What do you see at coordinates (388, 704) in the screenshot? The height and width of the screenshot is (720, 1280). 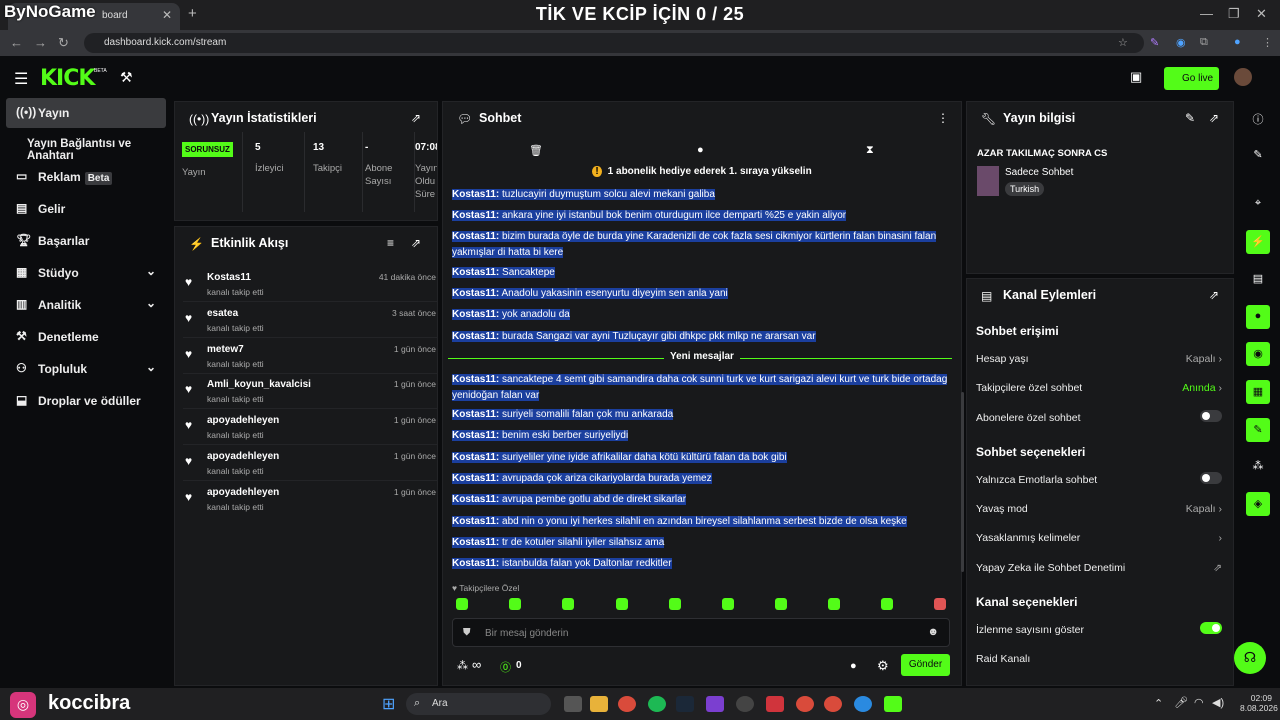 I see `windows-start-icon: ⊞` at bounding box center [388, 704].